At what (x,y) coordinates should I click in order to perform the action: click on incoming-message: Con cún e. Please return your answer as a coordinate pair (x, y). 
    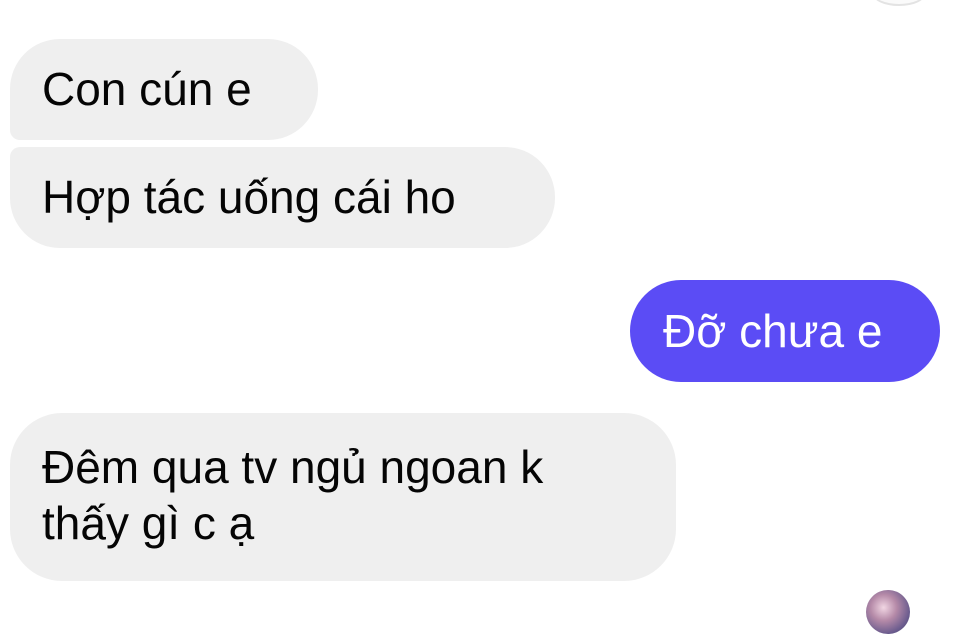
    Looking at the image, I should click on (164, 89).